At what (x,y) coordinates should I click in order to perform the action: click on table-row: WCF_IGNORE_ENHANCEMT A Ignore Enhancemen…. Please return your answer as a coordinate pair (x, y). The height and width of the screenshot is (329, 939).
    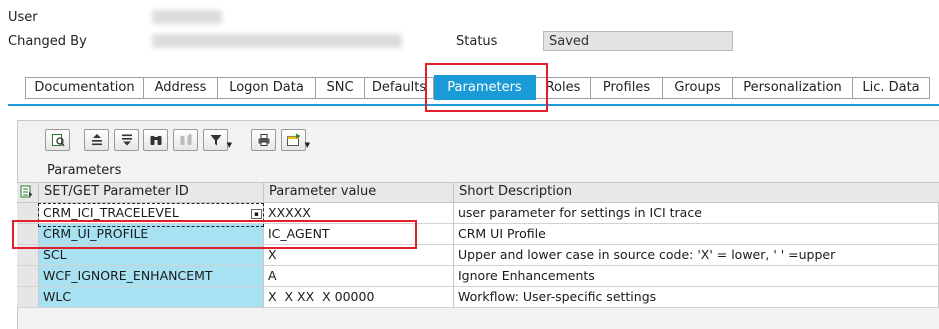
    Looking at the image, I should click on (478, 276).